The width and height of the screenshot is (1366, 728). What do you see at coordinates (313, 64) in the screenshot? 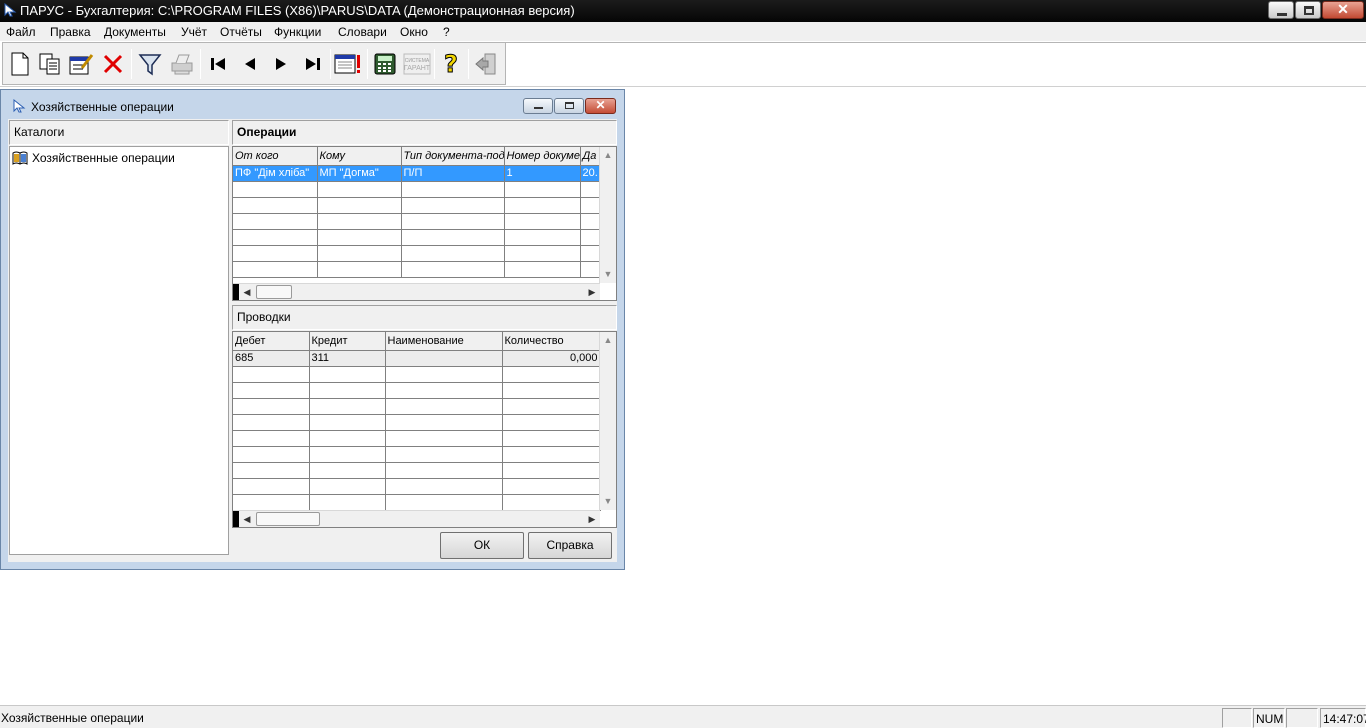
I see `last-record-button` at bounding box center [313, 64].